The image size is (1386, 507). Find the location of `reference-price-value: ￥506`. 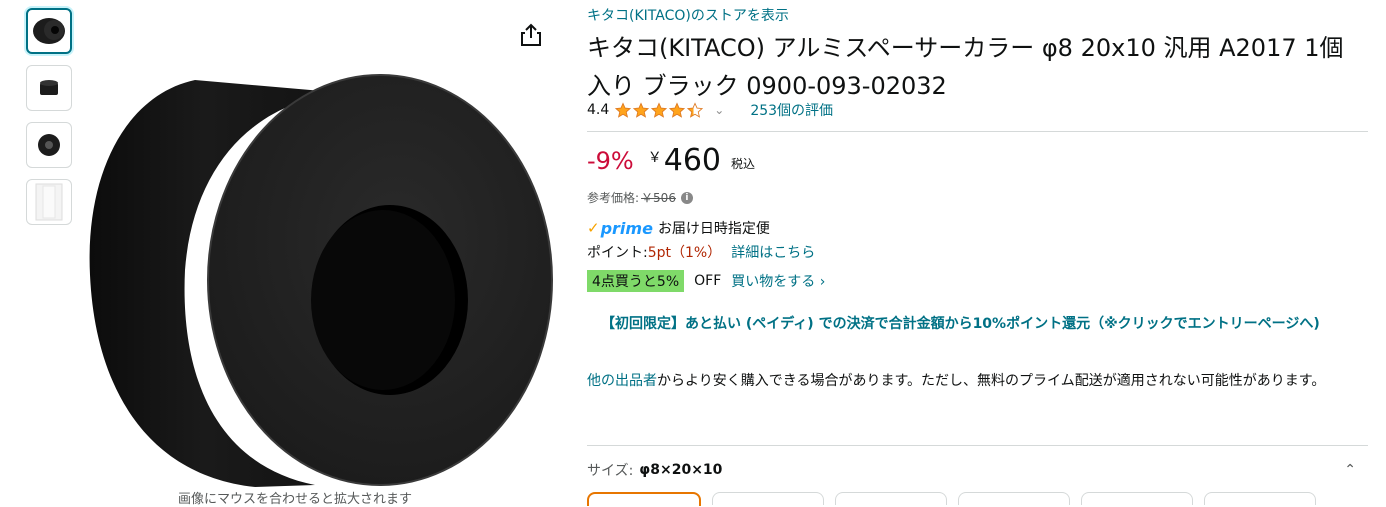

reference-price-value: ￥506 is located at coordinates (658, 198).